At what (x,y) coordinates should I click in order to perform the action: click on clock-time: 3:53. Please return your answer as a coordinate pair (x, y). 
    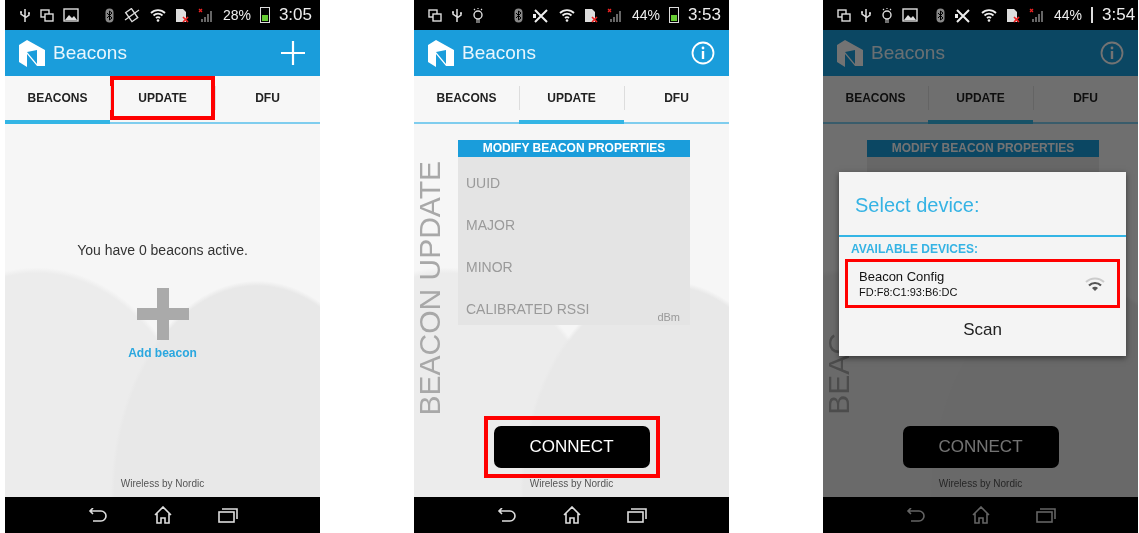
    Looking at the image, I should click on (704, 15).